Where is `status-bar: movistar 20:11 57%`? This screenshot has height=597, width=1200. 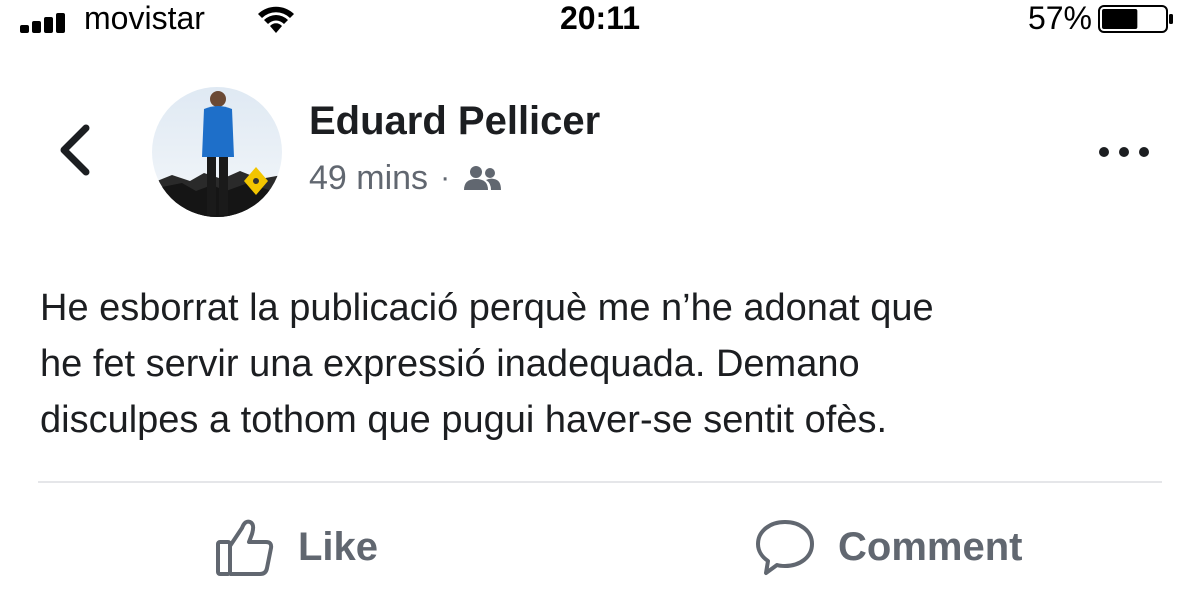 status-bar: movistar 20:11 57% is located at coordinates (600, 20).